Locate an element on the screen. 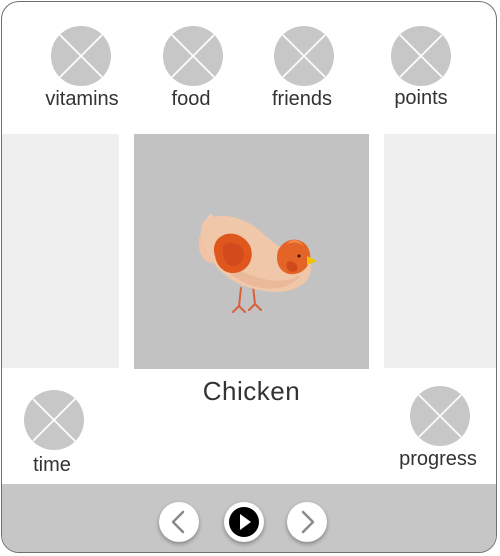 This screenshot has height=556, width=500. chevron-right-icon is located at coordinates (308, 522).